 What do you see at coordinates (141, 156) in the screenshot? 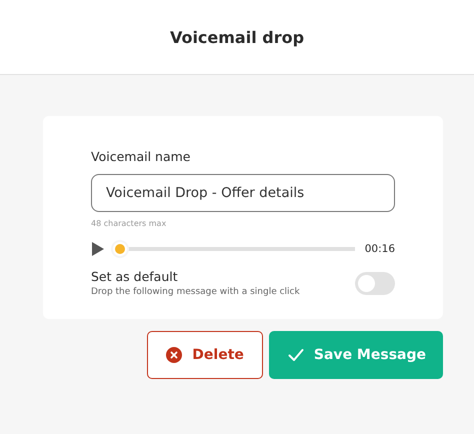
I see `field-label: Voicemail name` at bounding box center [141, 156].